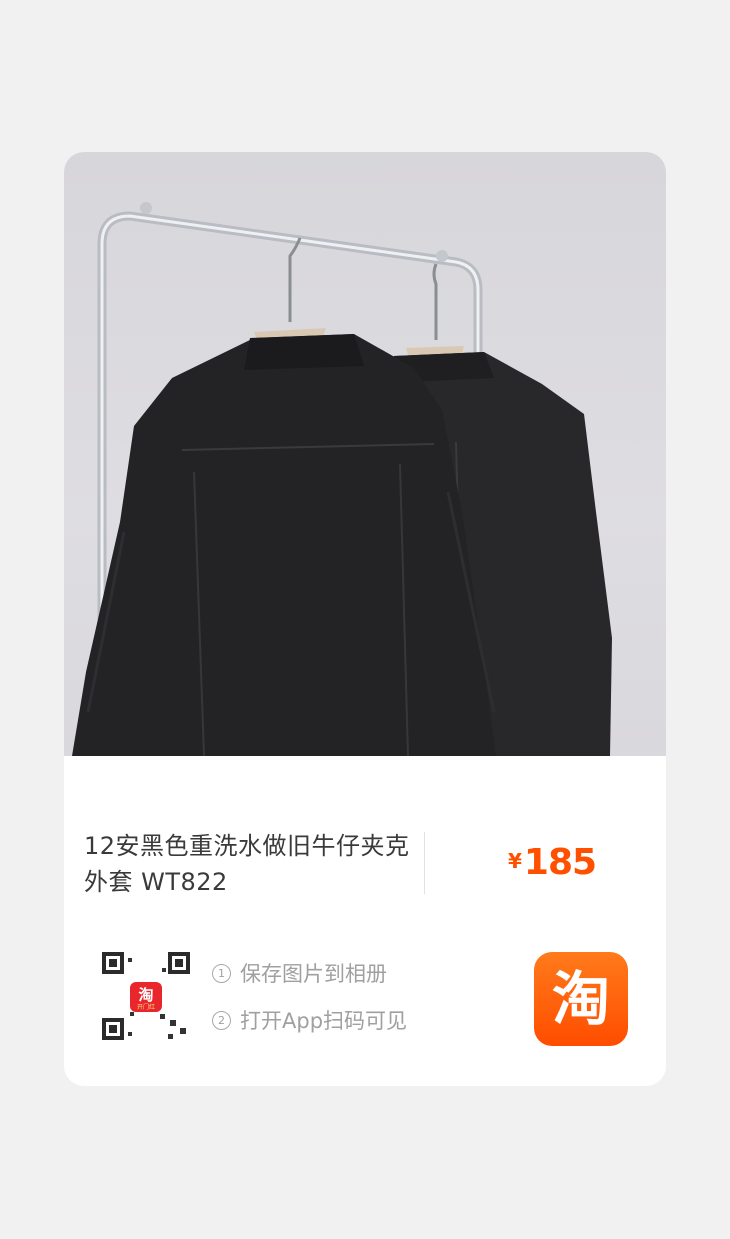 This screenshot has width=730, height=1239. I want to click on taobao-logo-icon: 淘, so click(581, 999).